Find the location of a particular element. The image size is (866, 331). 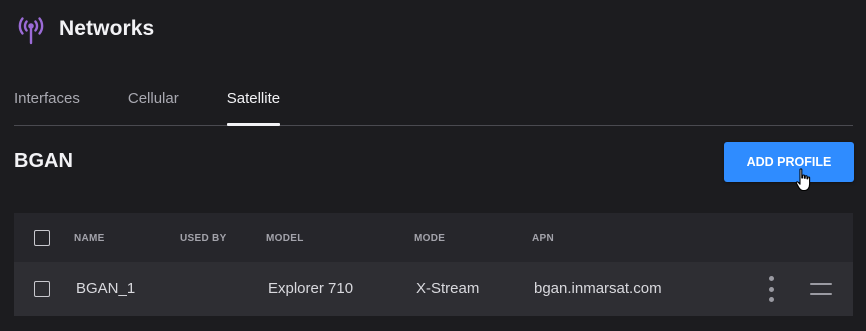

select-all-checkbox is located at coordinates (42, 238).